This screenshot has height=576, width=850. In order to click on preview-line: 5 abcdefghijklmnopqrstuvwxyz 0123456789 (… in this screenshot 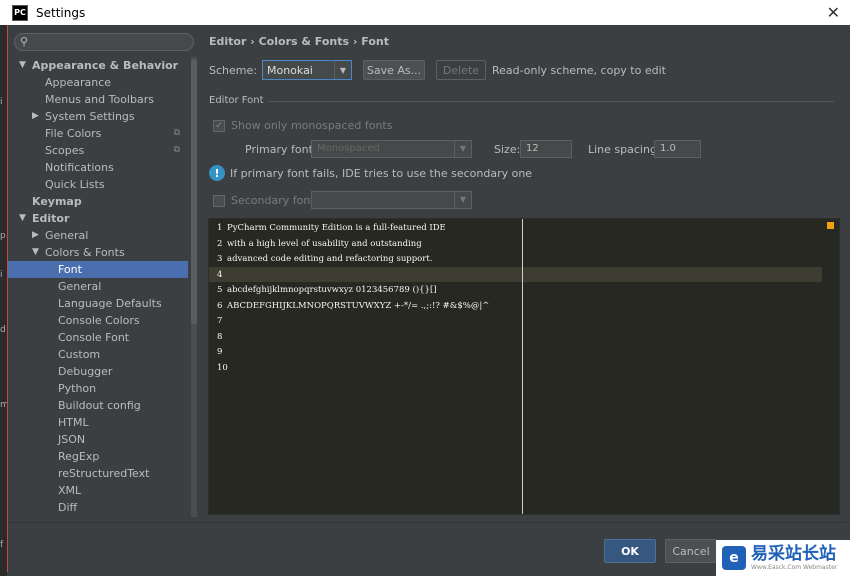, I will do `click(327, 290)`.